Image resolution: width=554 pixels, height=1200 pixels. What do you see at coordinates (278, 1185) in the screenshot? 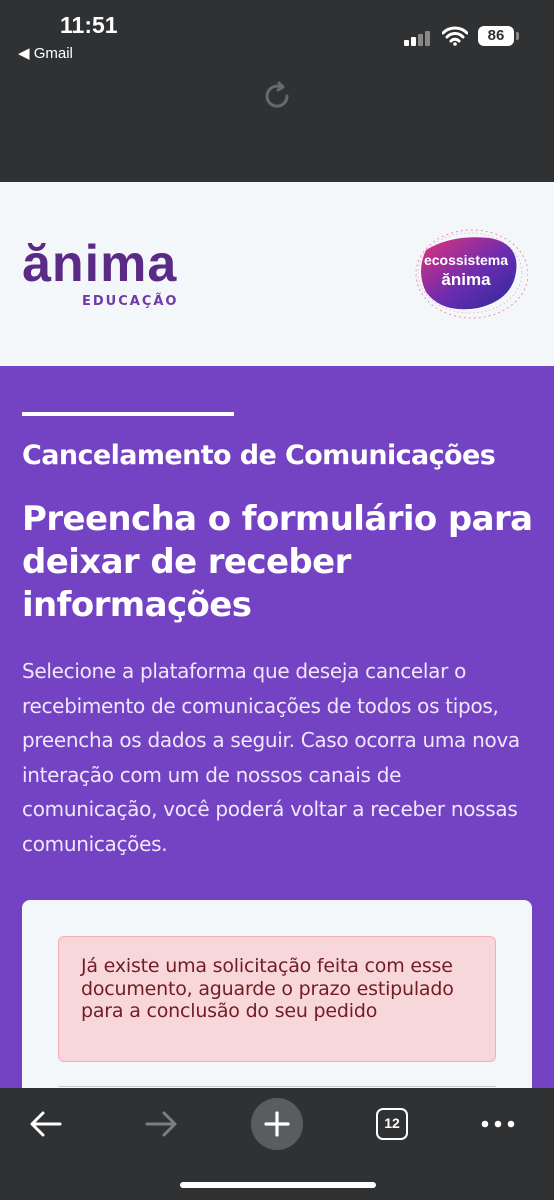
I see `home-indicator` at bounding box center [278, 1185].